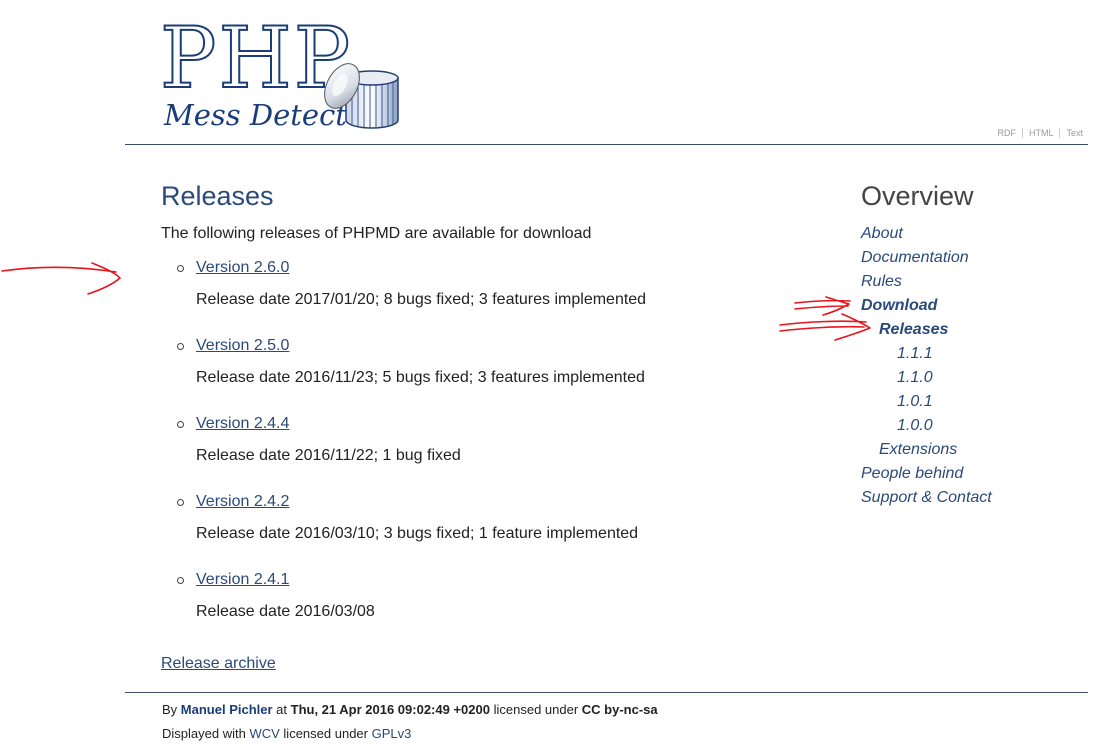 Image resolution: width=1111 pixels, height=751 pixels. What do you see at coordinates (285, 611) in the screenshot?
I see `release-description: Release date 2016/03/08` at bounding box center [285, 611].